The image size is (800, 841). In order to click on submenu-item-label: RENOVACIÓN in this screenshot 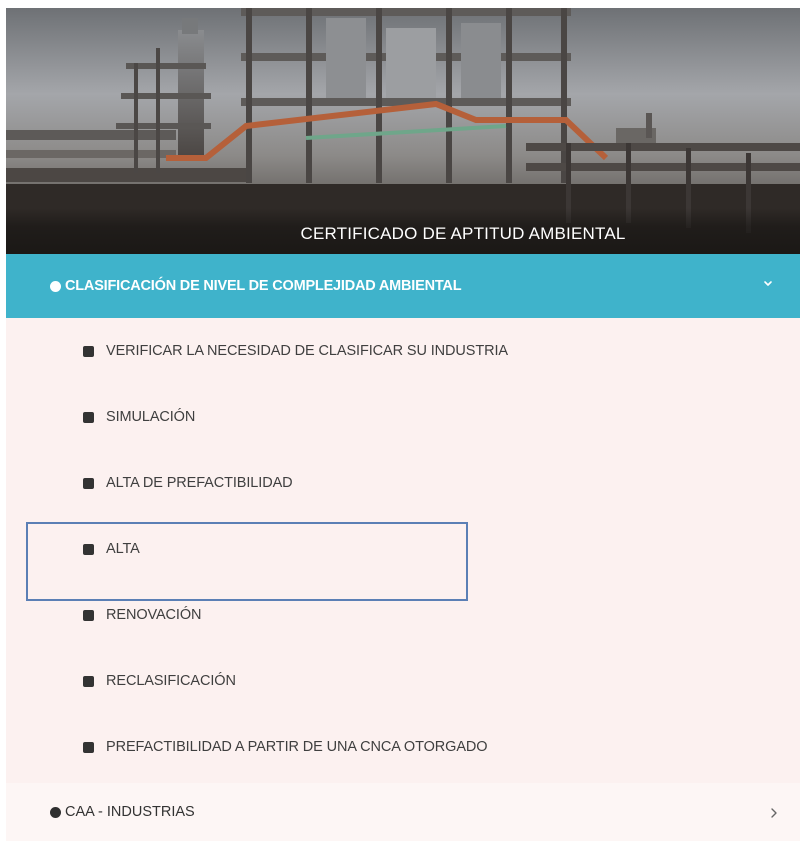, I will do `click(154, 615)`.